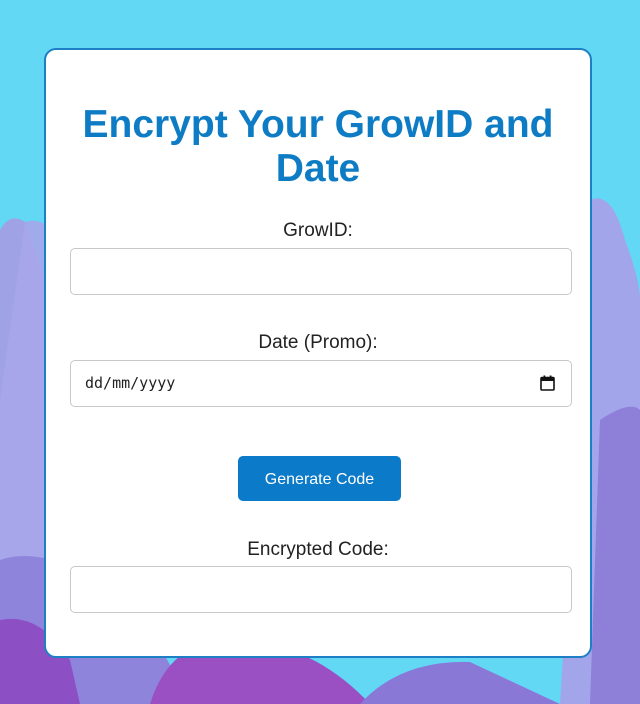  I want to click on growid-label: GrowID:, so click(318, 230).